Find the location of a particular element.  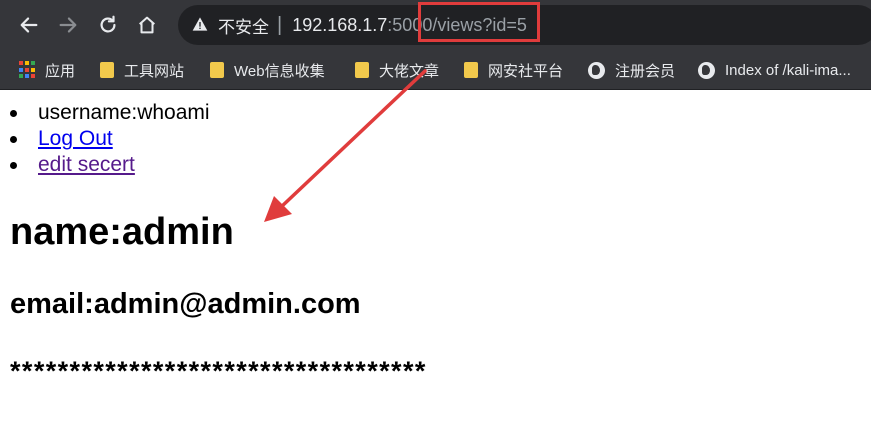

logout-item: Log Out is located at coordinates (110, 139).